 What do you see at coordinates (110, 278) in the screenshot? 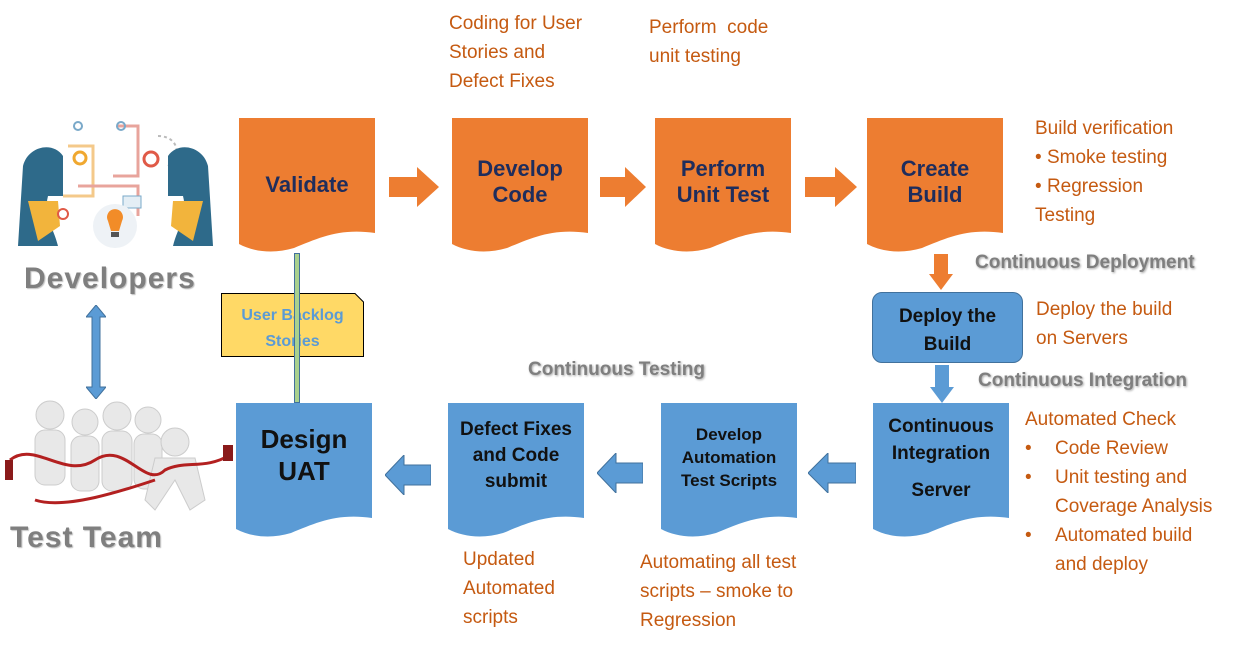
I see `developers-label: Developers` at bounding box center [110, 278].